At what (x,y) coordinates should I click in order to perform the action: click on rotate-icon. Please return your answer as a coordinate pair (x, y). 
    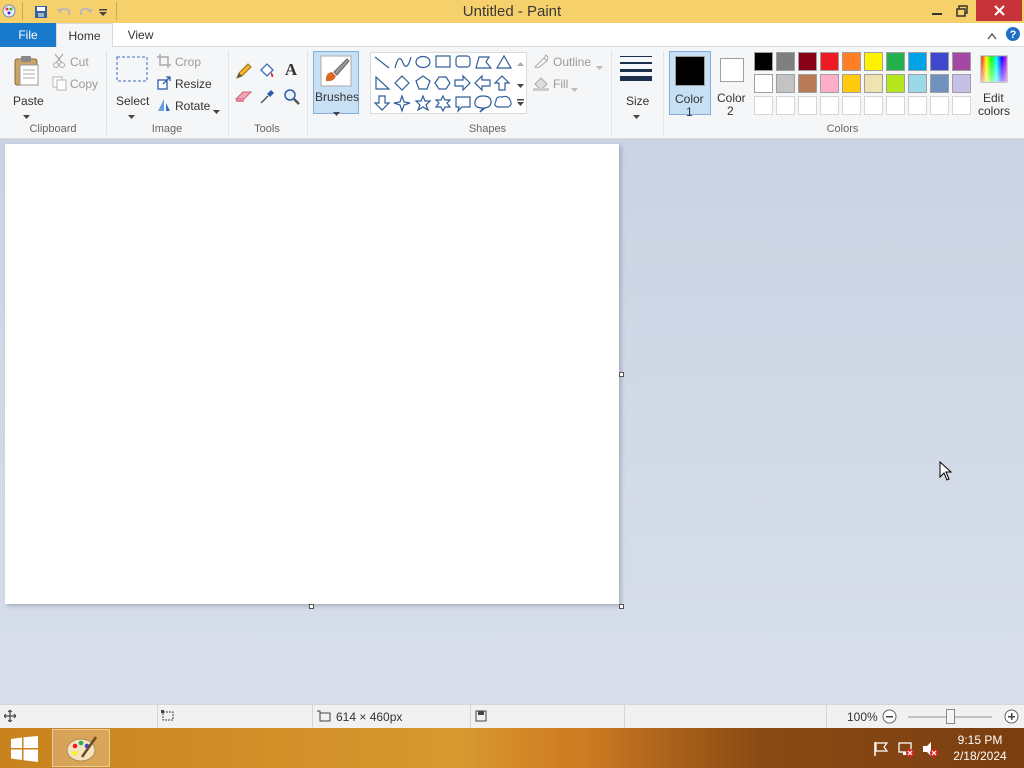
    Looking at the image, I should click on (164, 106).